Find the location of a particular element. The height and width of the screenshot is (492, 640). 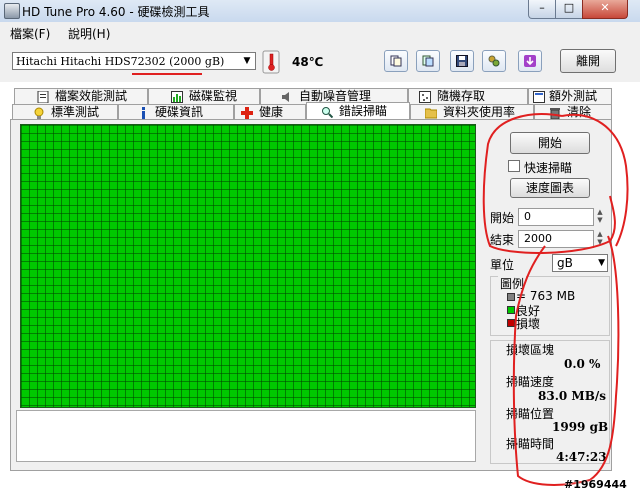

menu-bar: 檔案(F) 說明(H) is located at coordinates (320, 32).